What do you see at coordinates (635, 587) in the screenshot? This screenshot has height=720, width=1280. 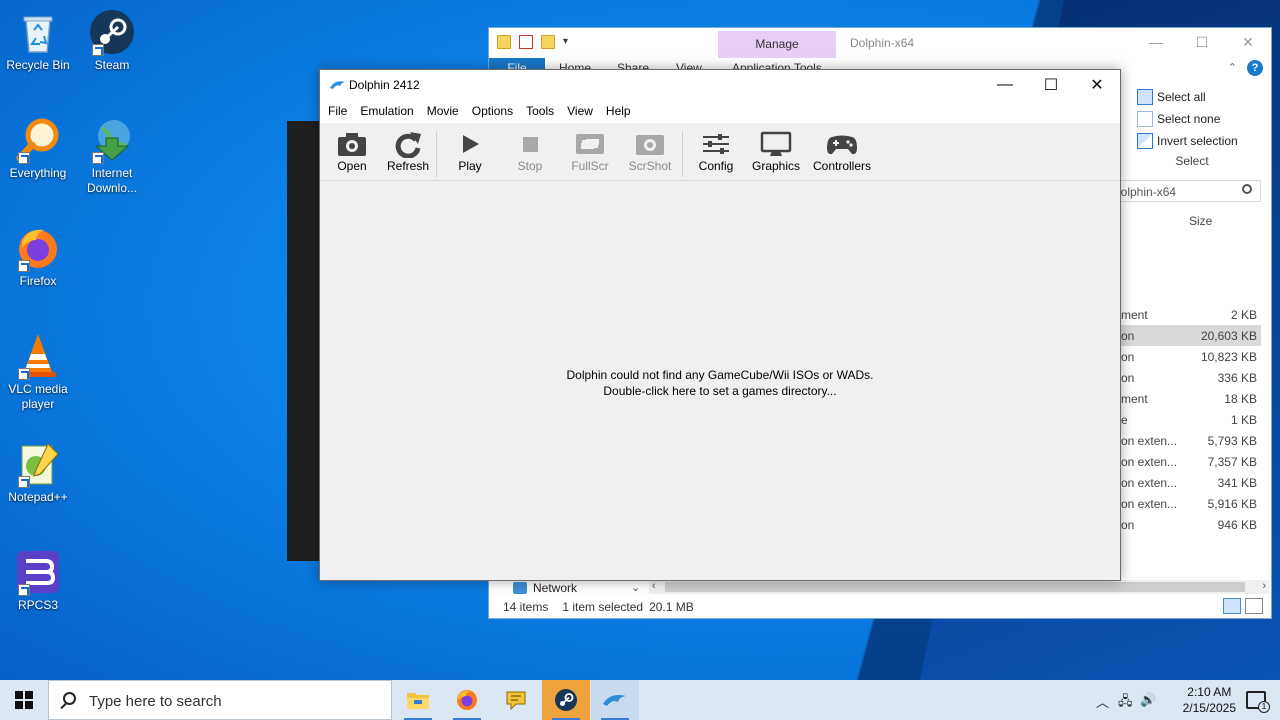 I see `chevron-down-icon: ⌄` at bounding box center [635, 587].